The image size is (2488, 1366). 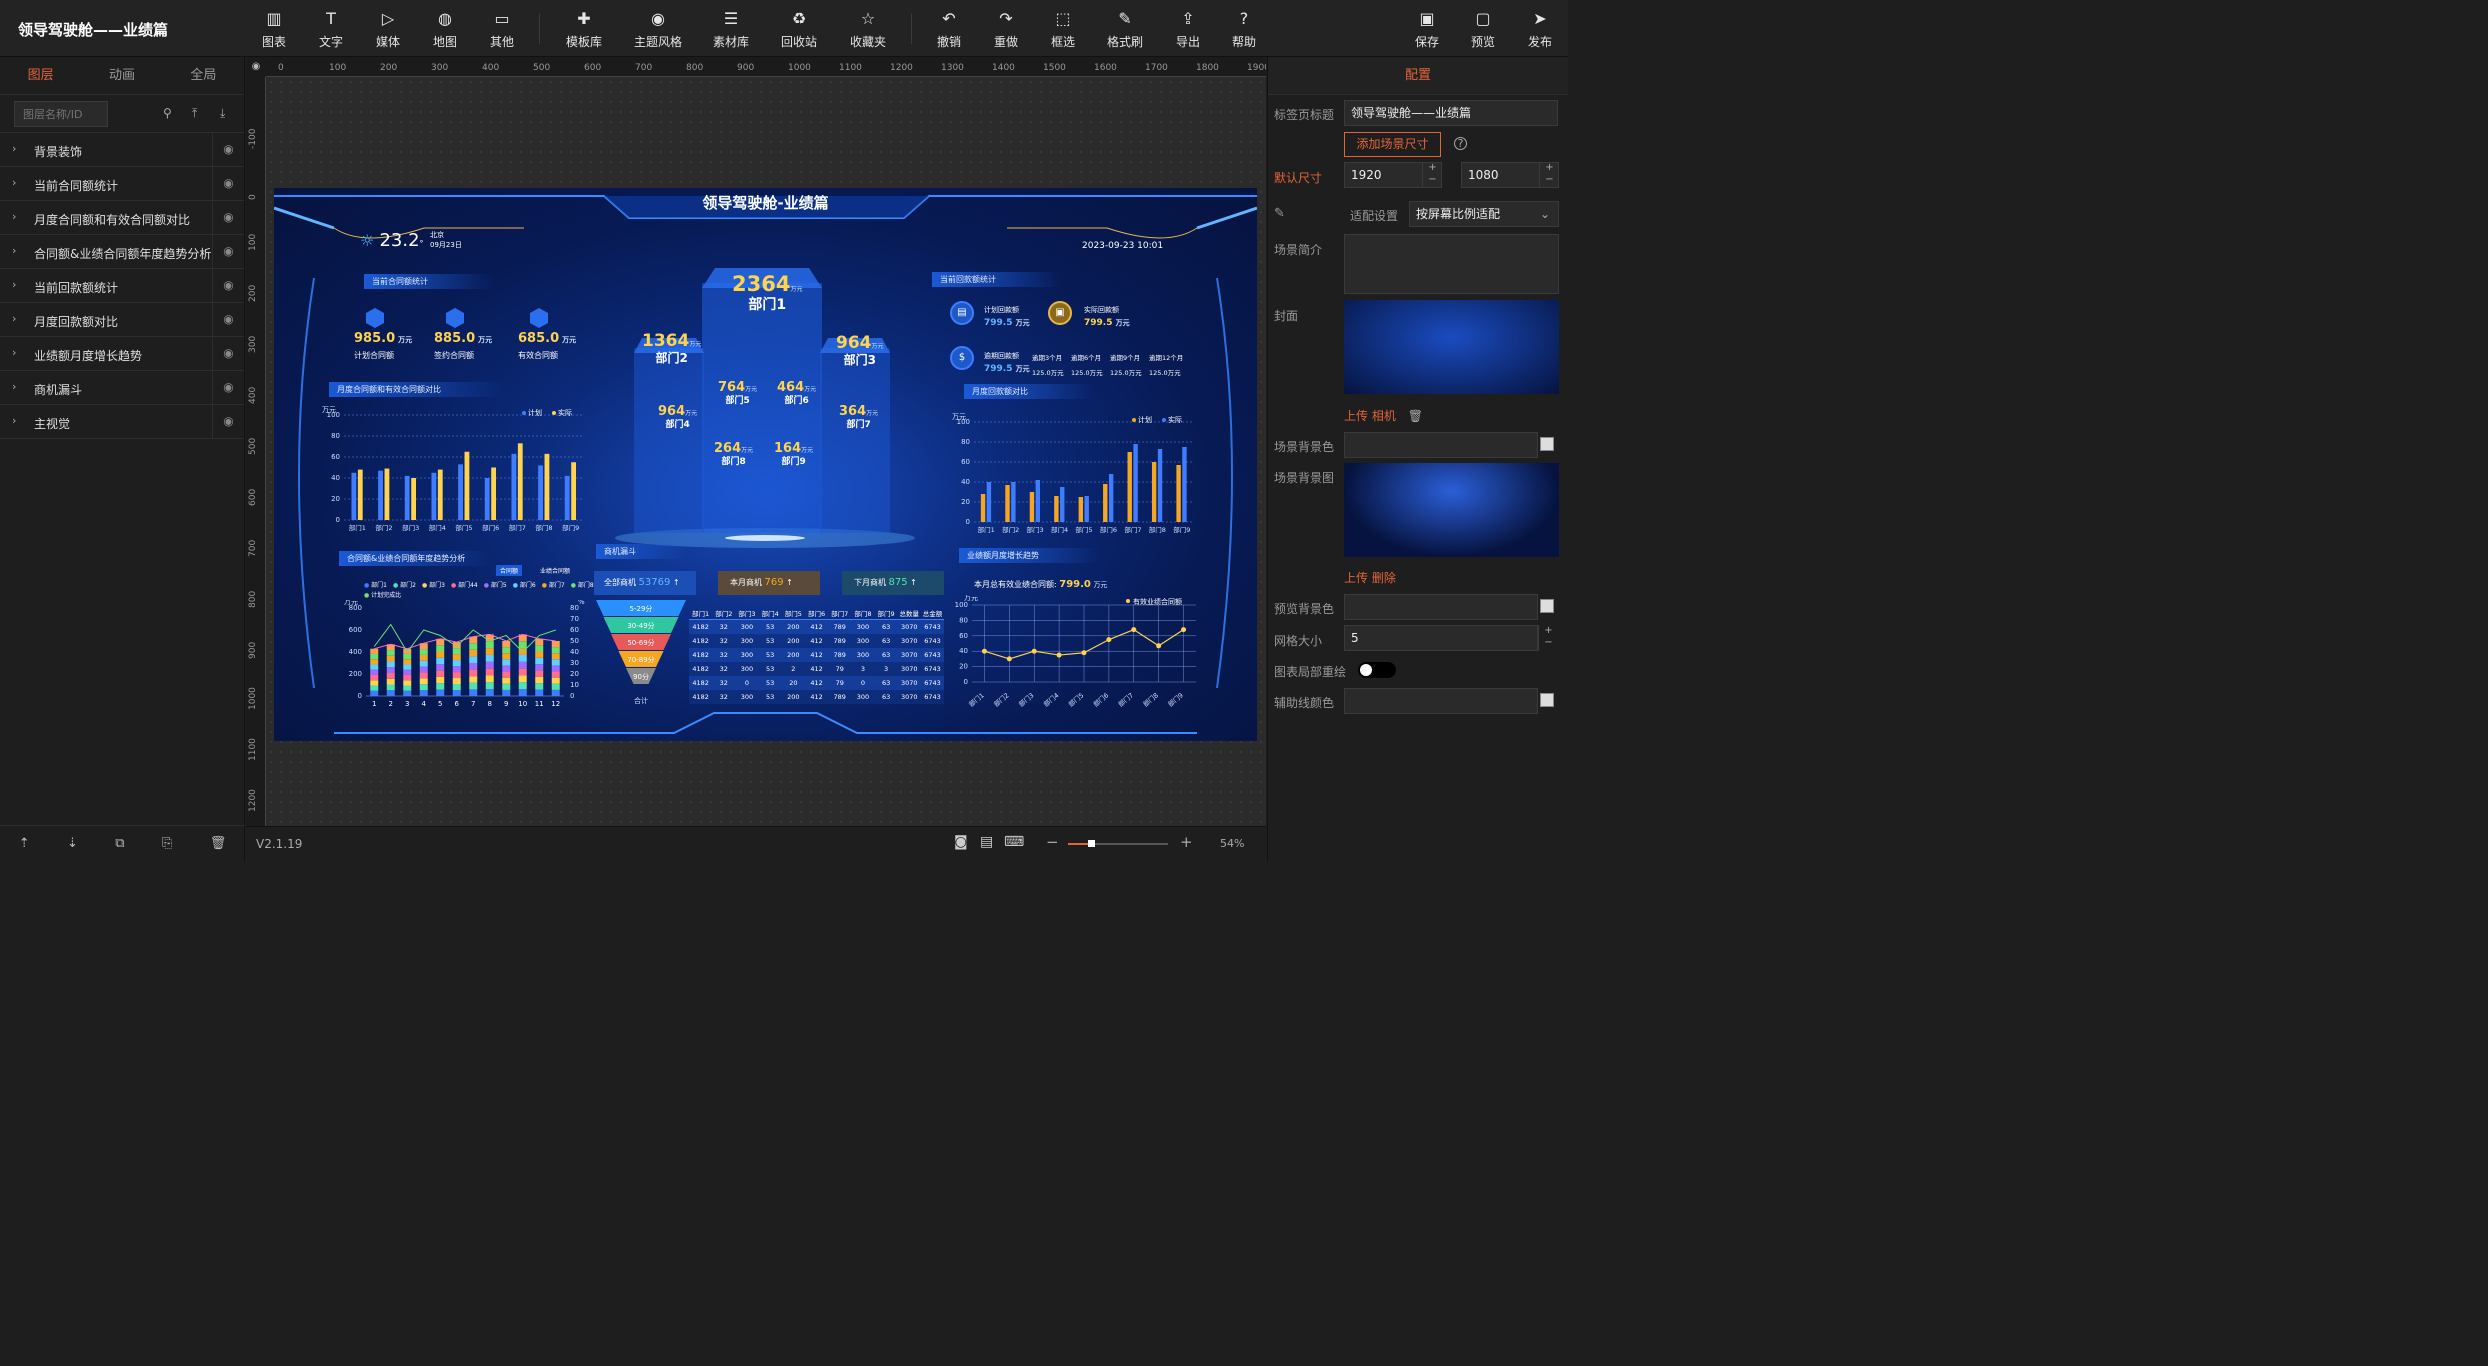 What do you see at coordinates (1451, 510) in the screenshot?
I see `bg-image-thumbnail` at bounding box center [1451, 510].